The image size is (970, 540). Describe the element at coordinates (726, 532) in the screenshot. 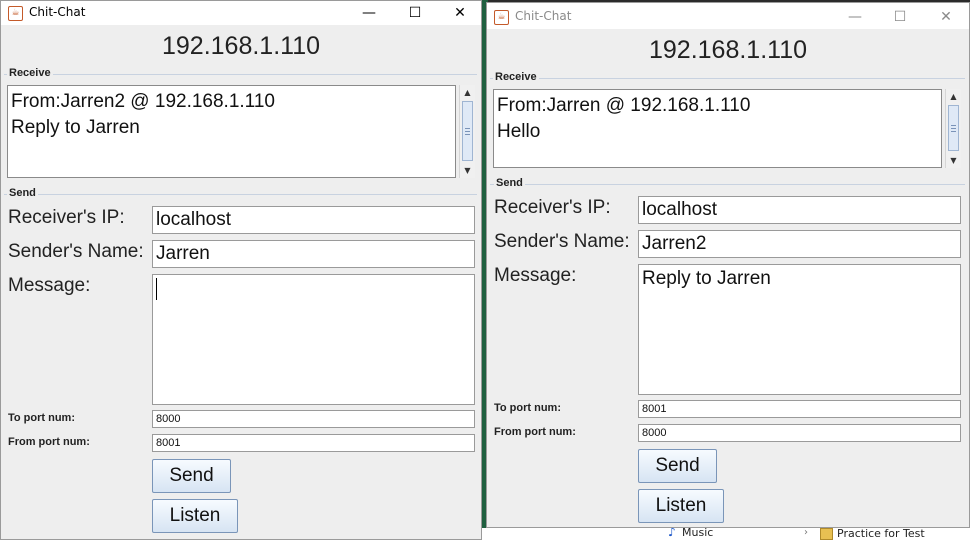

I see `file-explorer-fragment: ♪ Music › Practice for Test` at that location.